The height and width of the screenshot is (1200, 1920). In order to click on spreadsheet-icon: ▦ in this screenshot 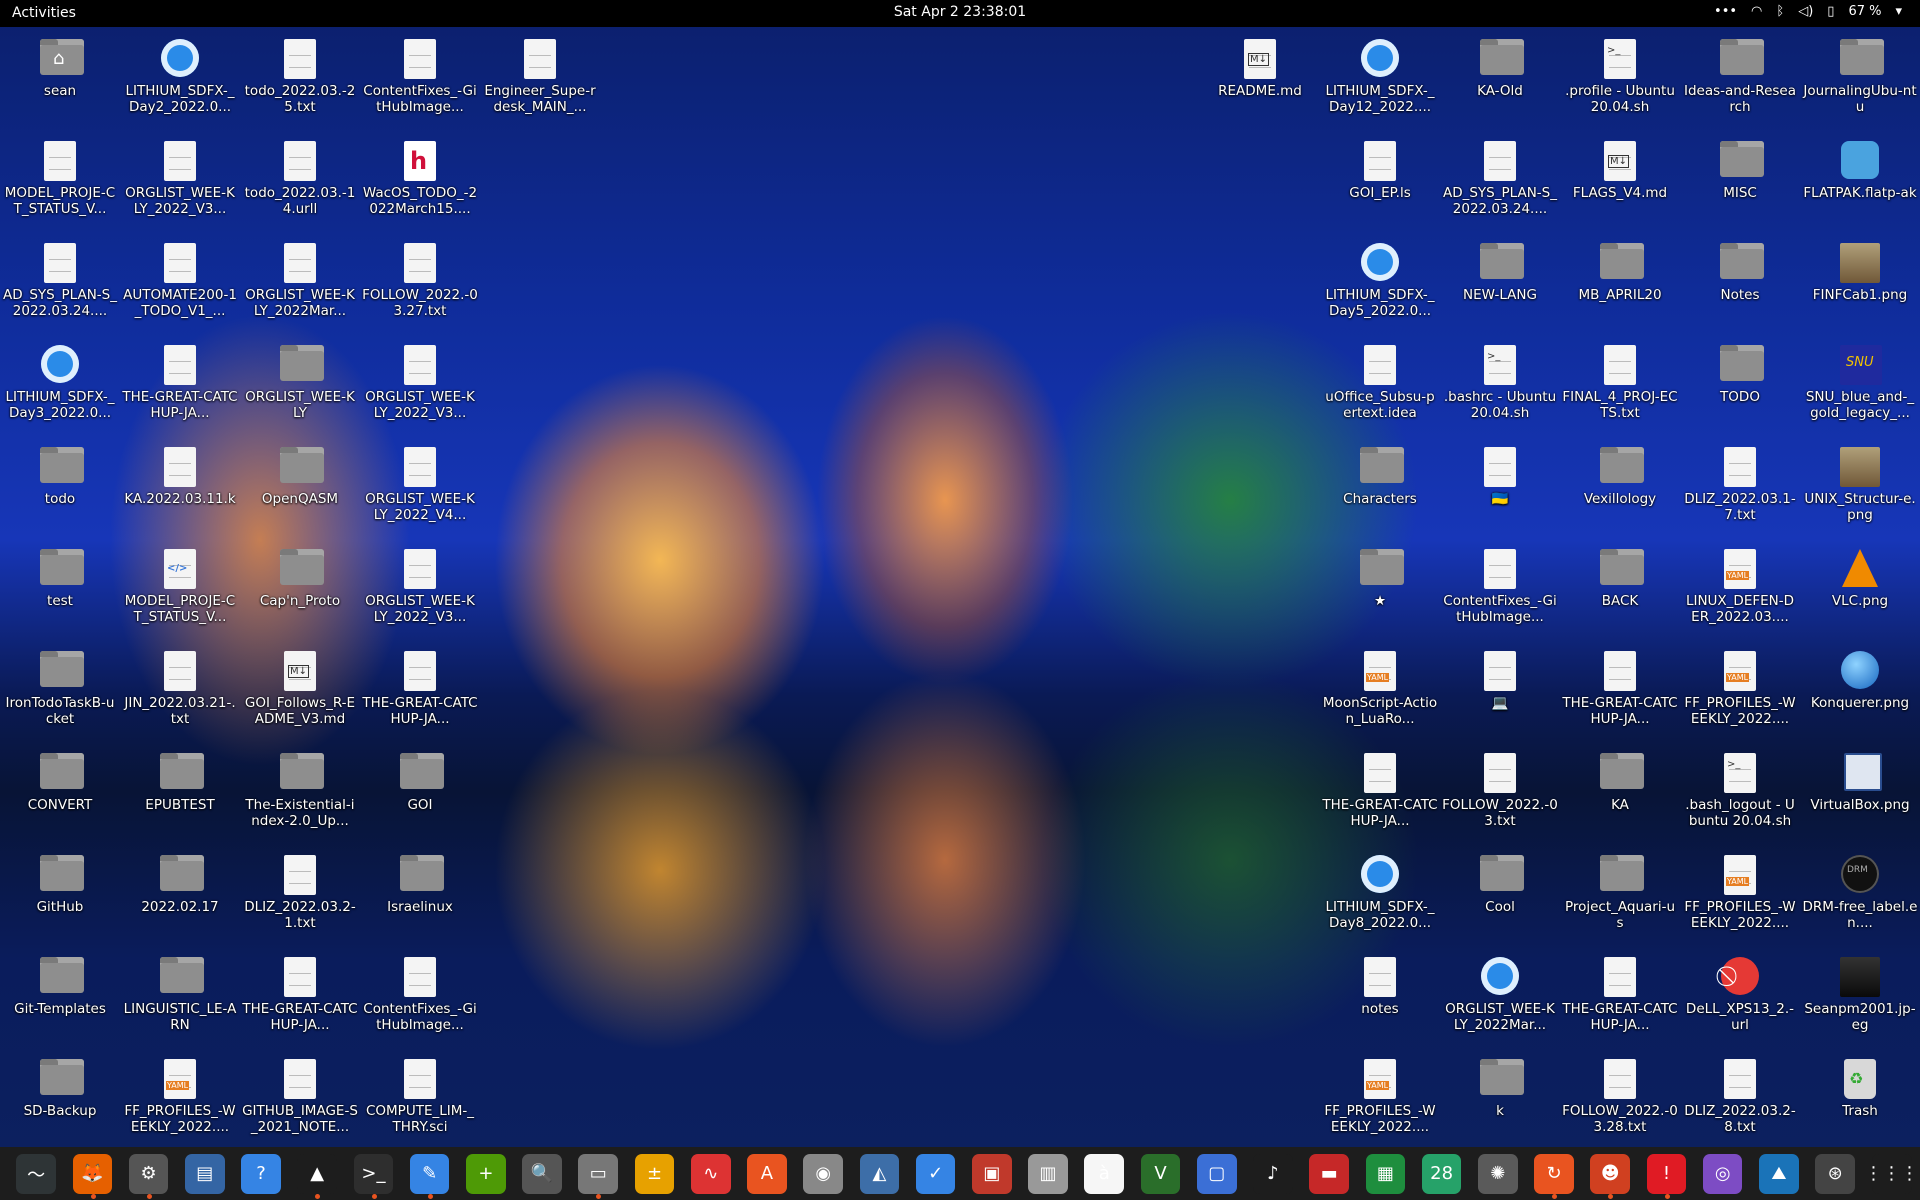, I will do `click(1385, 1173)`.